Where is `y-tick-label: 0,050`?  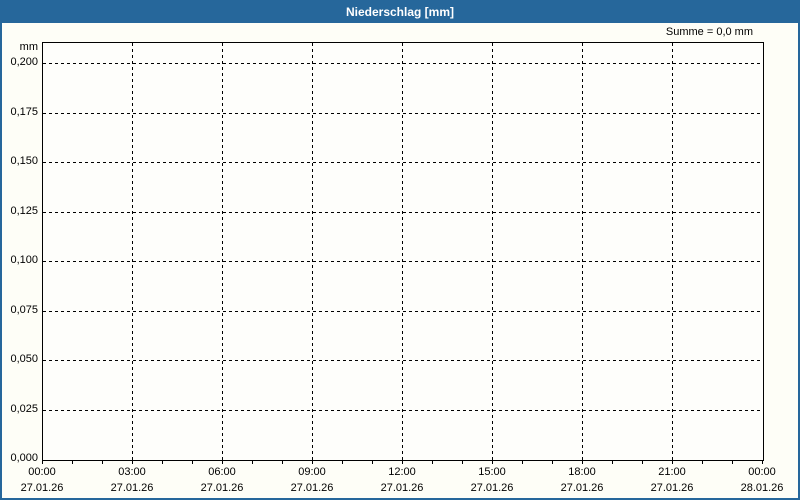
y-tick-label: 0,050 is located at coordinates (24, 359).